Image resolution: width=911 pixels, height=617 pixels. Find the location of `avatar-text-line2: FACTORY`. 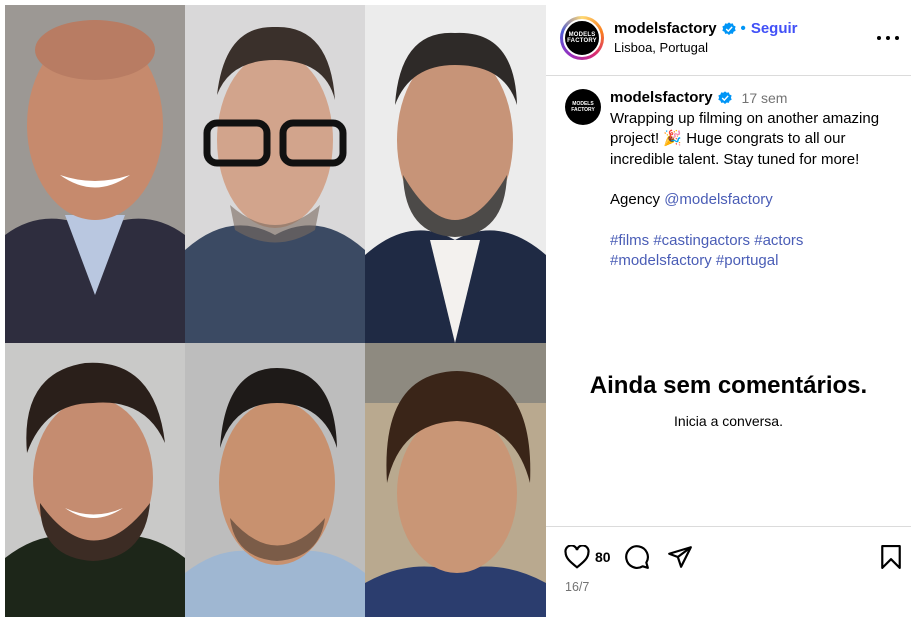

avatar-text-line2: FACTORY is located at coordinates (582, 40).